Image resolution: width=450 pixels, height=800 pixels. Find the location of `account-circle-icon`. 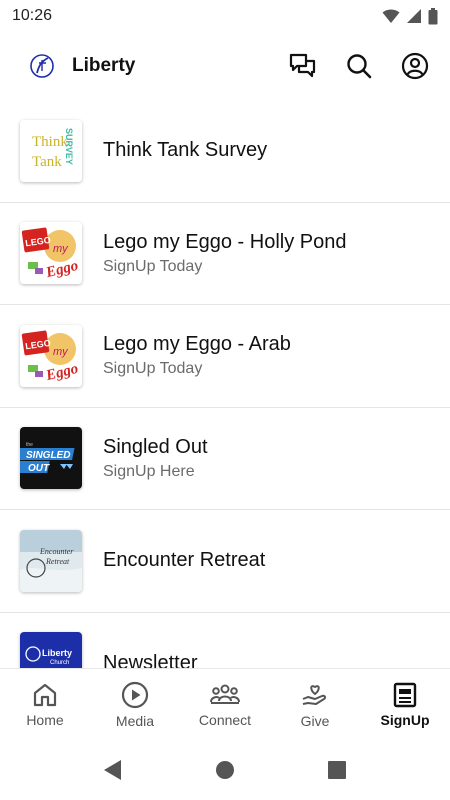

account-circle-icon is located at coordinates (415, 66).